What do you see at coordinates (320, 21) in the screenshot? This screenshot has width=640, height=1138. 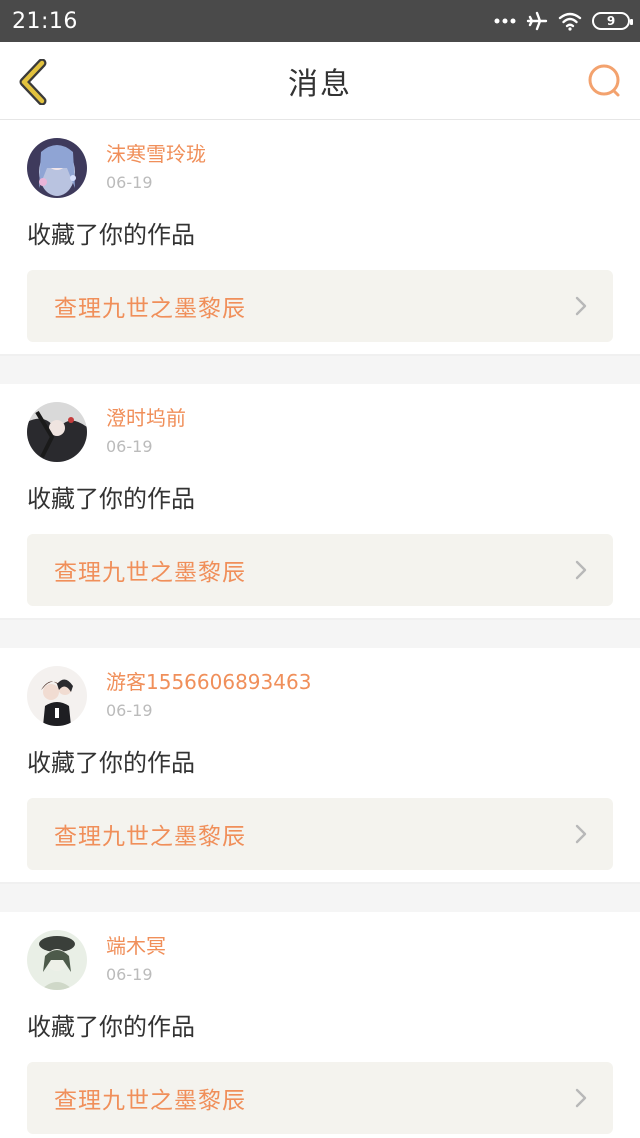 I see `status-bar: 21:16 9` at bounding box center [320, 21].